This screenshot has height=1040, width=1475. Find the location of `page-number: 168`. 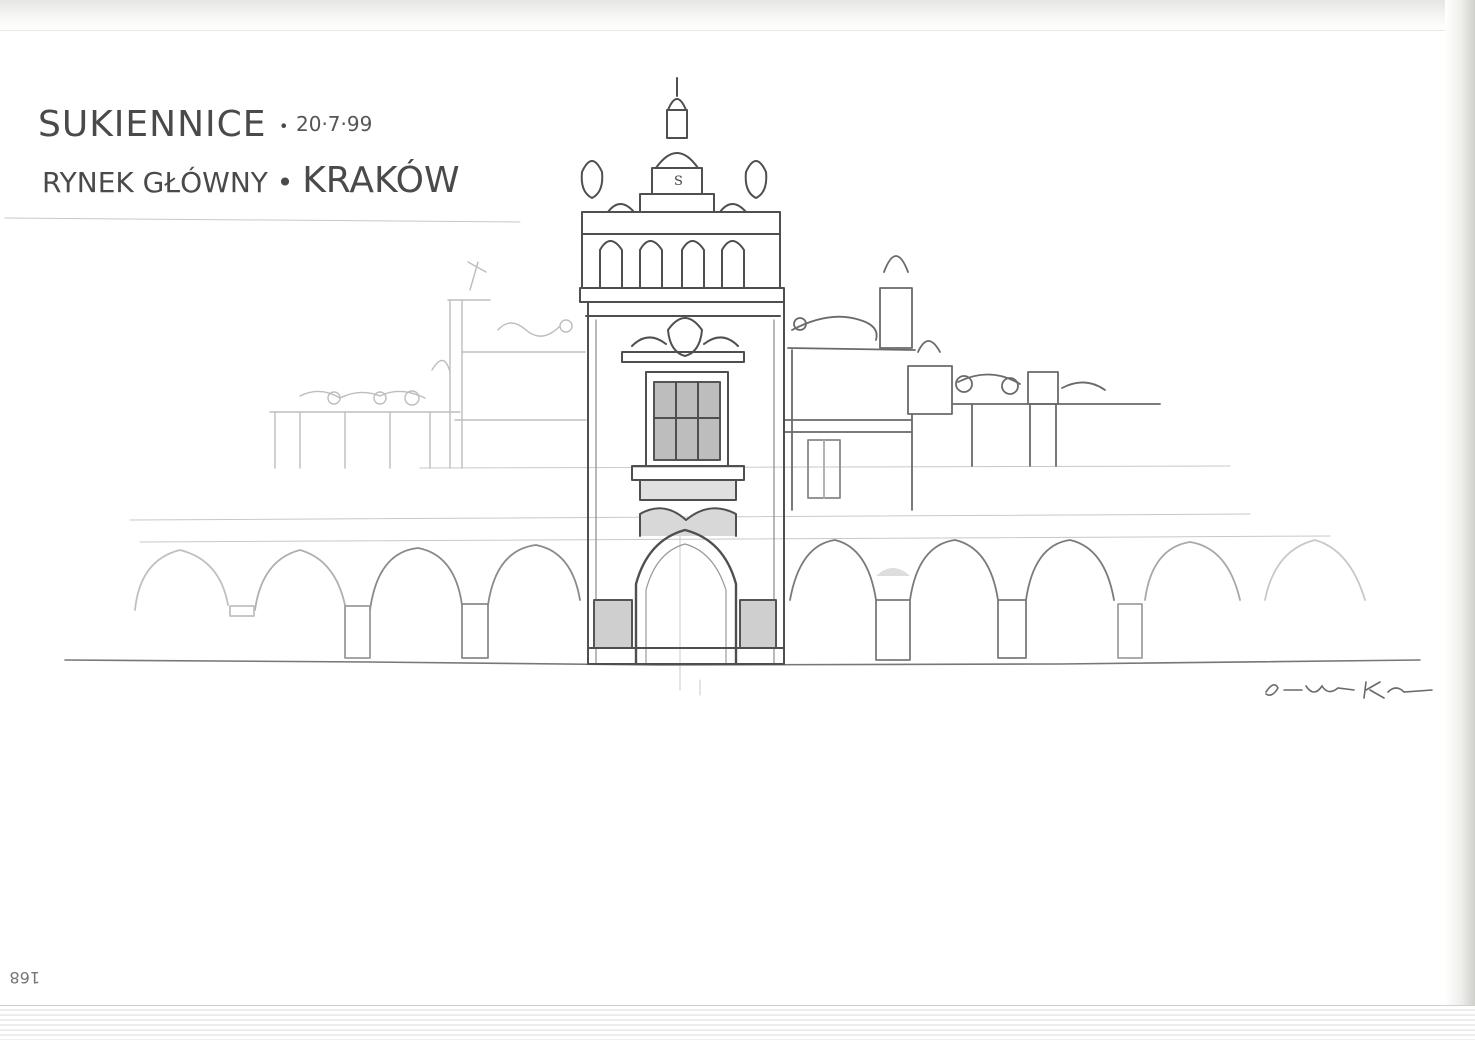

page-number: 168 is located at coordinates (24, 977).